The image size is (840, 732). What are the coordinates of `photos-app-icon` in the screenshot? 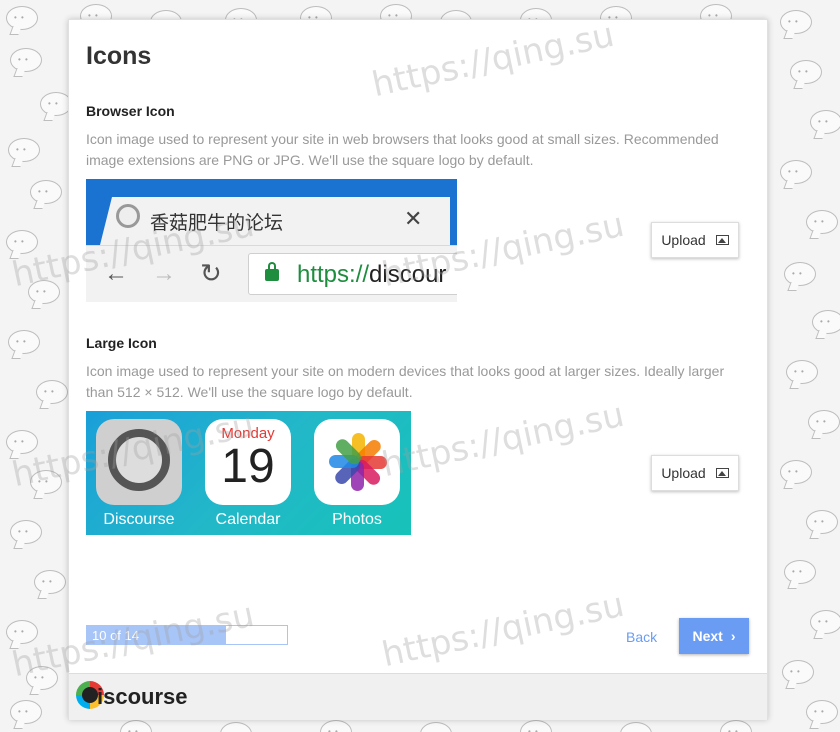 It's located at (357, 462).